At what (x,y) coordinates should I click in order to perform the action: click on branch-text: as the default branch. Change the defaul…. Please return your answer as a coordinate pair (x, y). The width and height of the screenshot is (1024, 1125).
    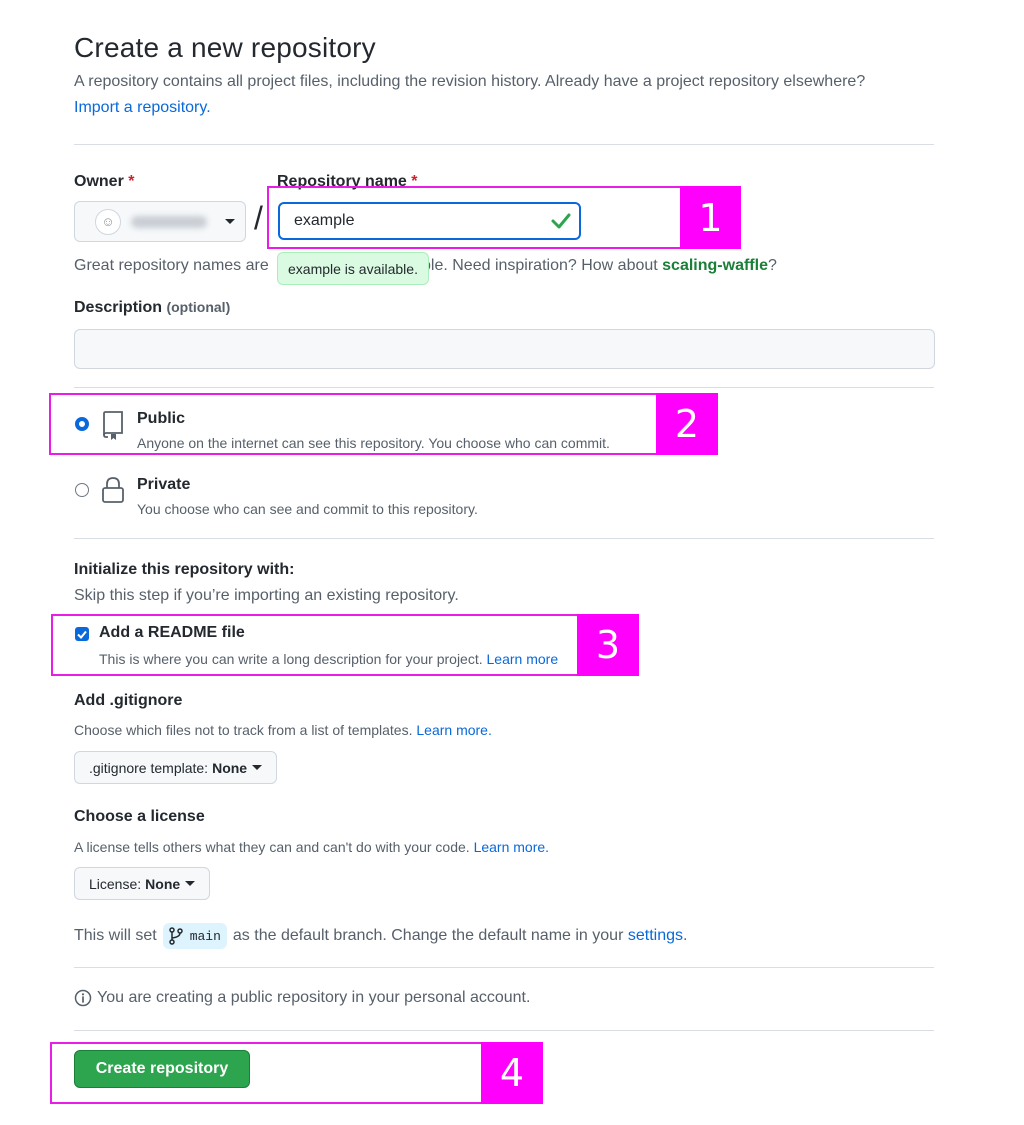
    Looking at the image, I should click on (428, 935).